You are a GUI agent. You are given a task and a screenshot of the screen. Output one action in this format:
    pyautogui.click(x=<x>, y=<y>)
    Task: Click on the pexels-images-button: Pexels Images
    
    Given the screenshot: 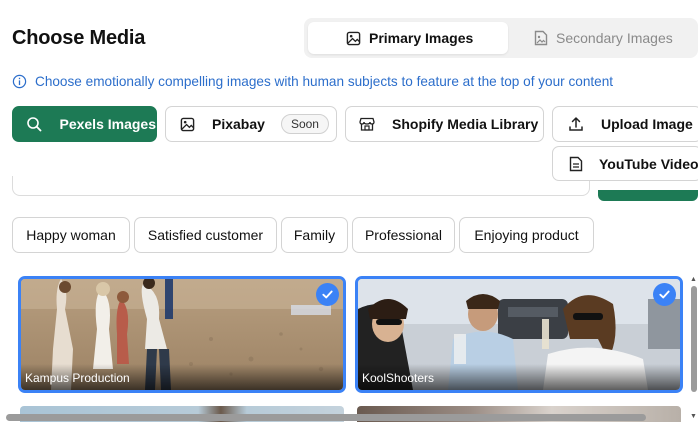 What is the action you would take?
    pyautogui.click(x=84, y=124)
    